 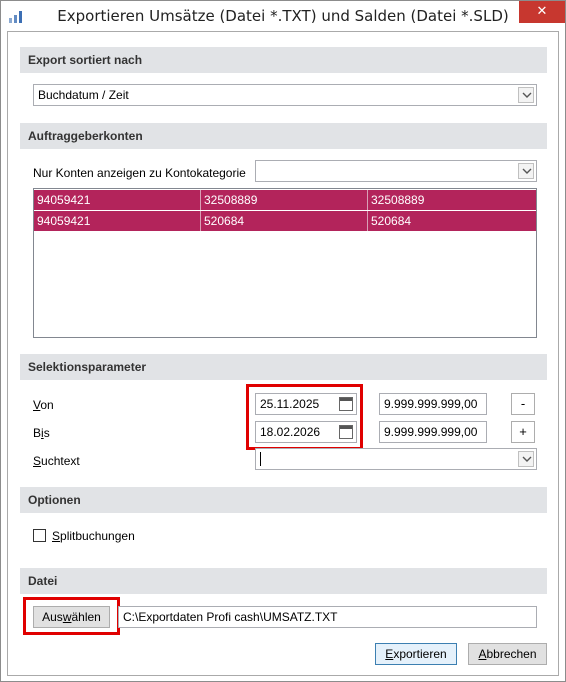 I want to click on split-bookings-label: Splitbuchungen, so click(x=93, y=536).